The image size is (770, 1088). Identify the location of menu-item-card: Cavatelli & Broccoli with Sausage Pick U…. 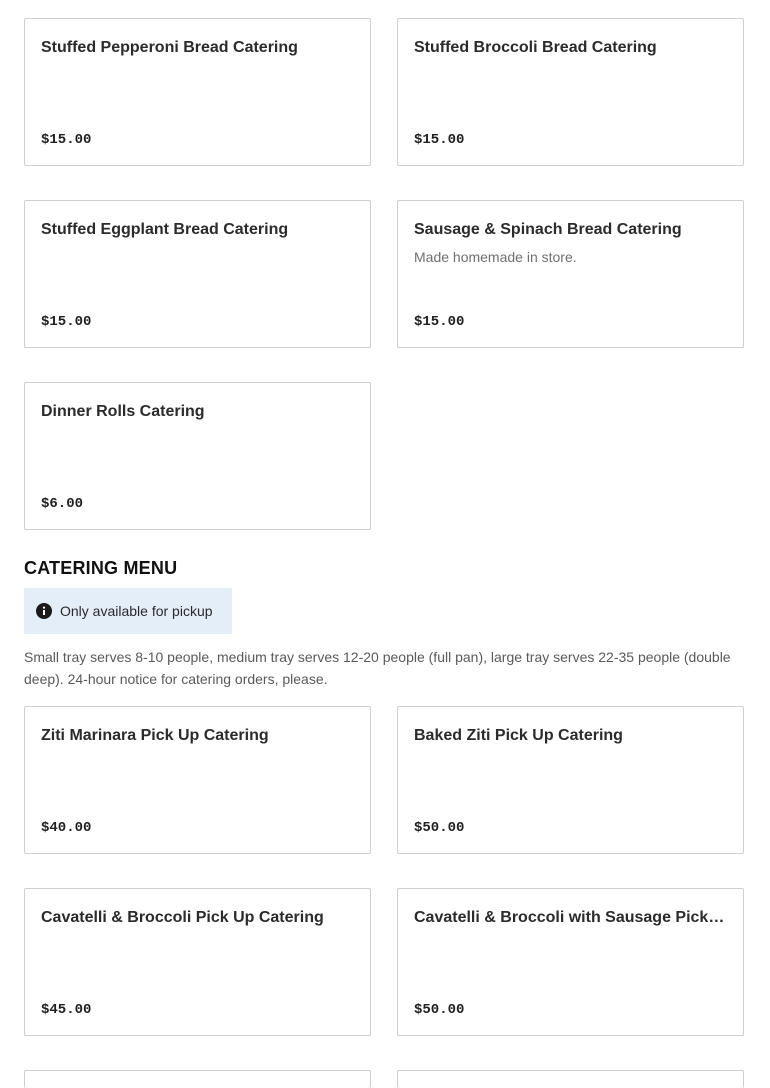
(570, 962).